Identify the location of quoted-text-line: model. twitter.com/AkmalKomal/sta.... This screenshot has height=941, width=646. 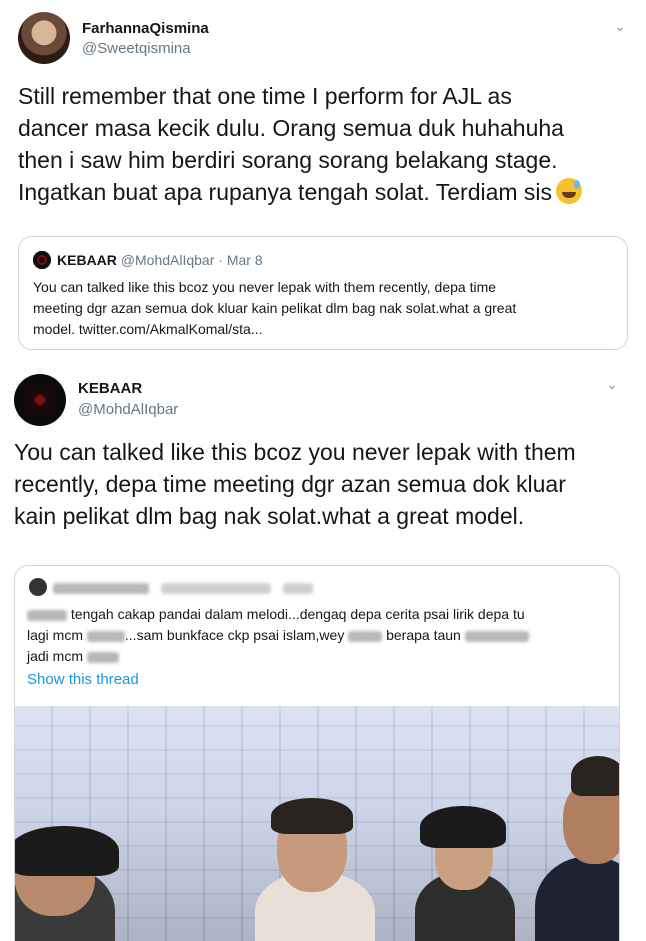
(148, 329).